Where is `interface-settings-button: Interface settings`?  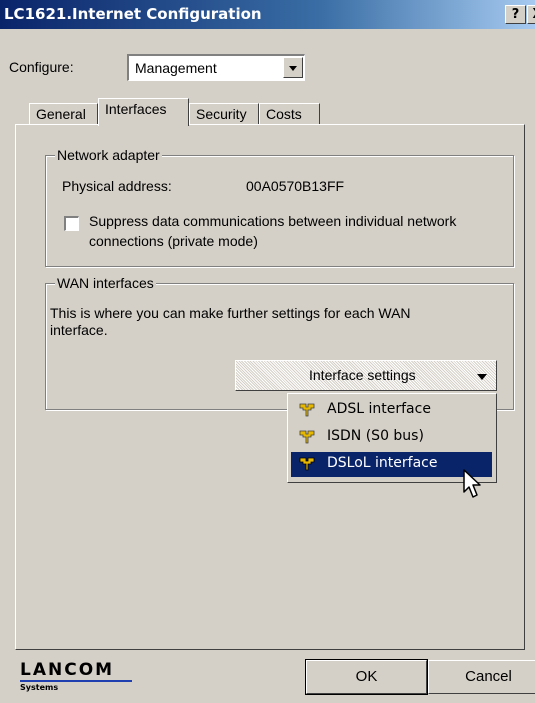 interface-settings-button: Interface settings is located at coordinates (366, 375).